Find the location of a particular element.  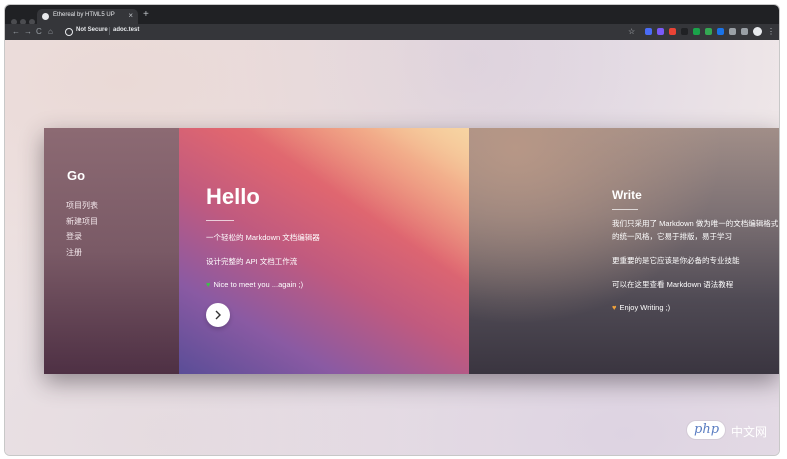

hello-greeting: ♥ Nice to meet you ...again ;) is located at coordinates (254, 284).